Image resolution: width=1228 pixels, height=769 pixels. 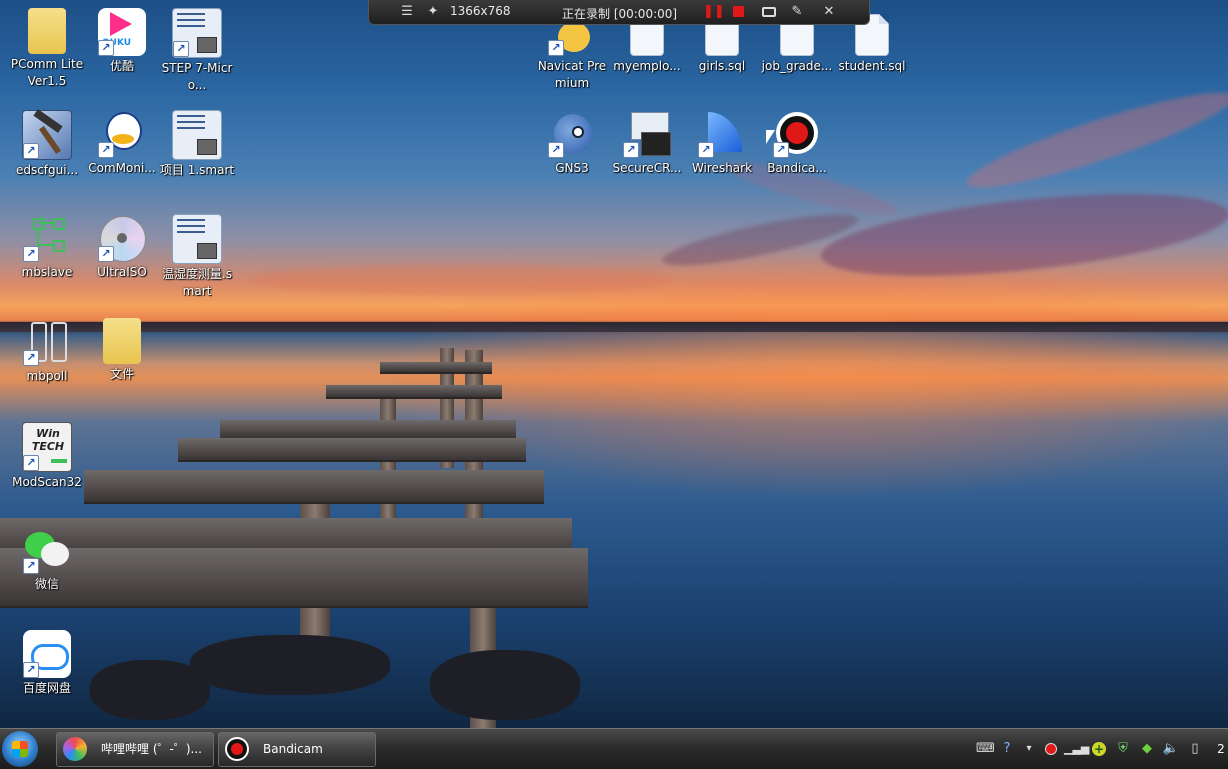 What do you see at coordinates (122, 238) in the screenshot?
I see `cd-disc-icon: ↗` at bounding box center [122, 238].